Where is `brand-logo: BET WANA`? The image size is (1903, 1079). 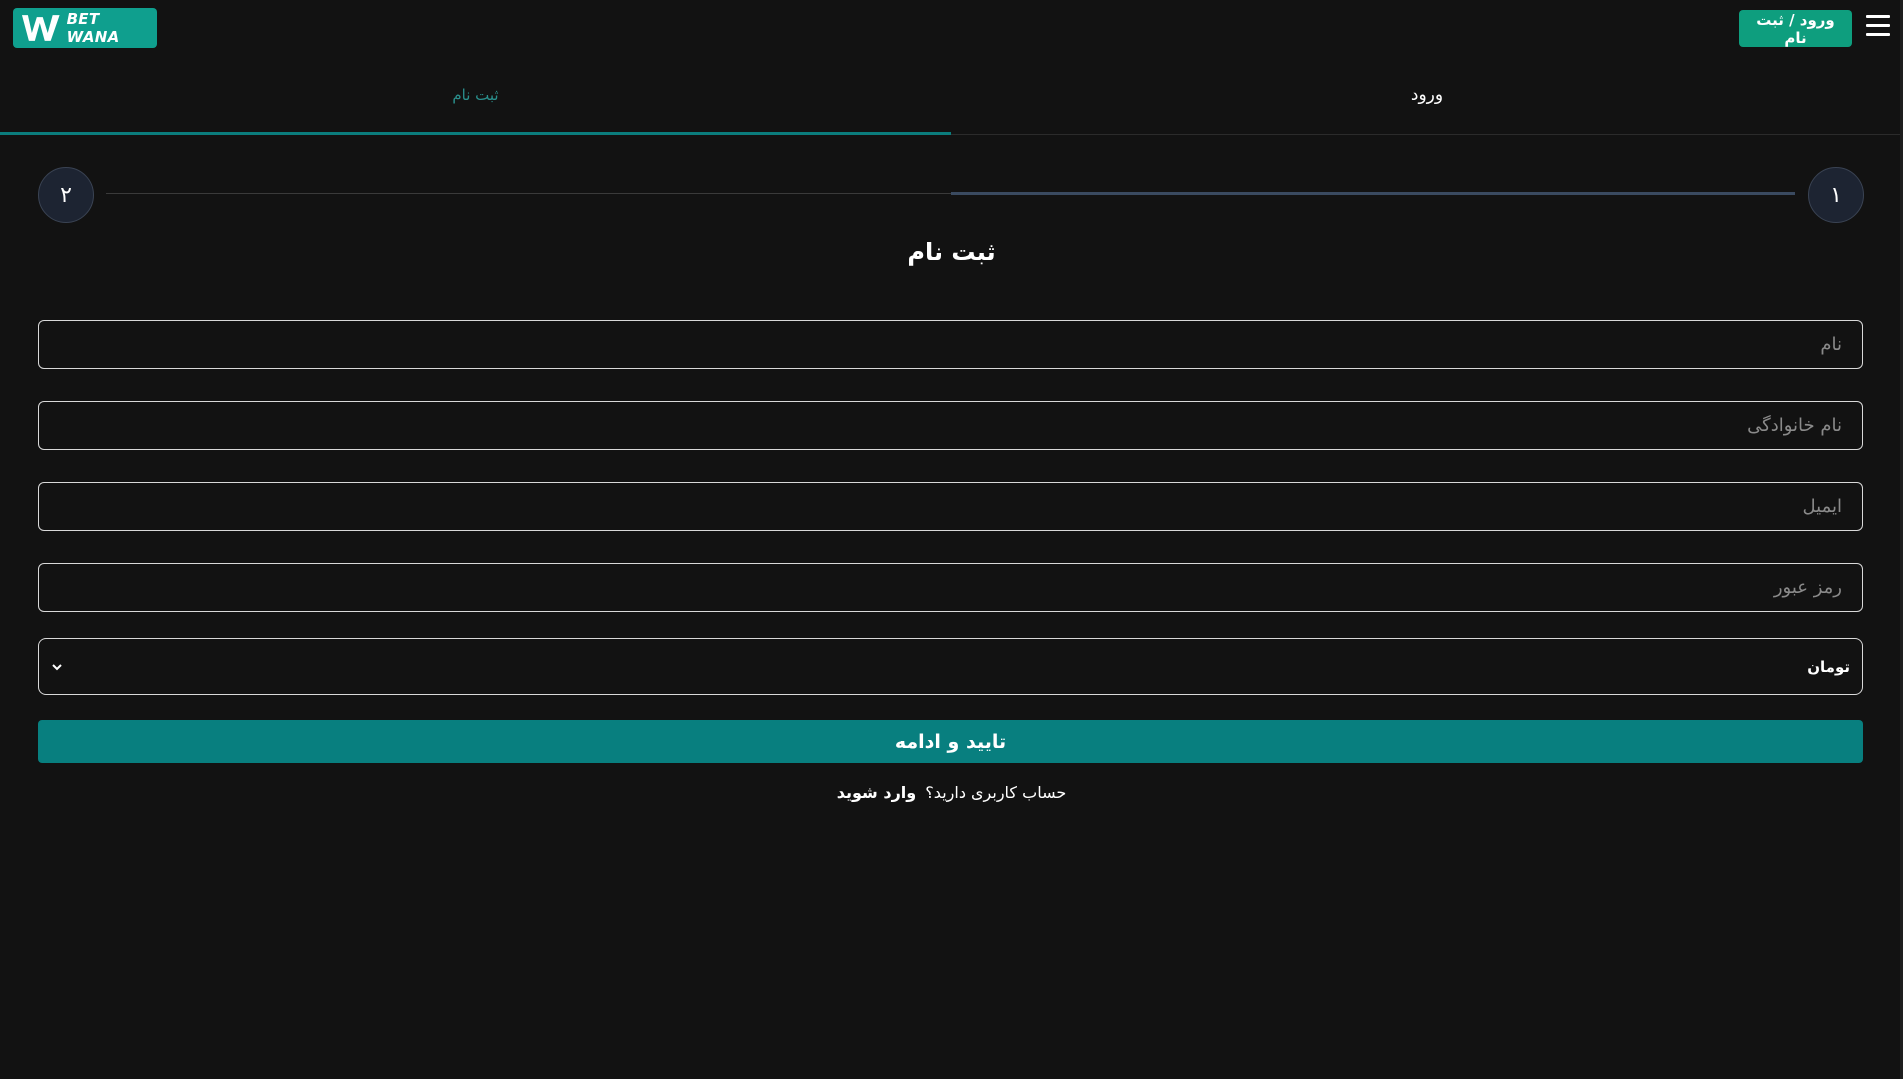
brand-logo: BET WANA is located at coordinates (85, 28).